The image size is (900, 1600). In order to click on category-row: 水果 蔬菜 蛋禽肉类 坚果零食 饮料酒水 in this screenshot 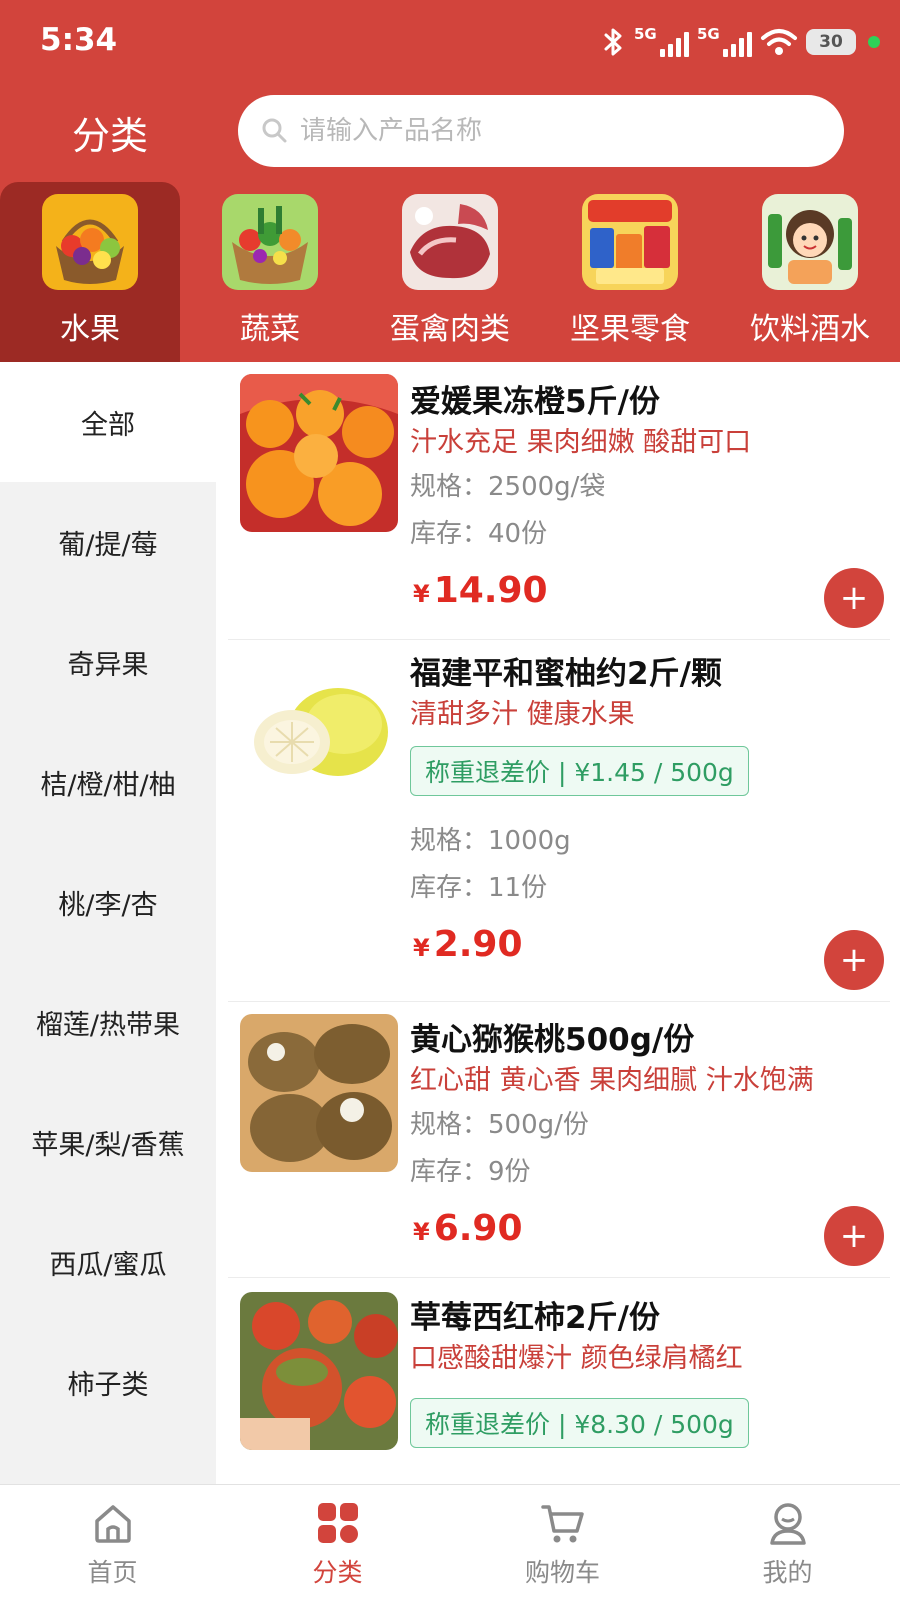, I will do `click(450, 272)`.